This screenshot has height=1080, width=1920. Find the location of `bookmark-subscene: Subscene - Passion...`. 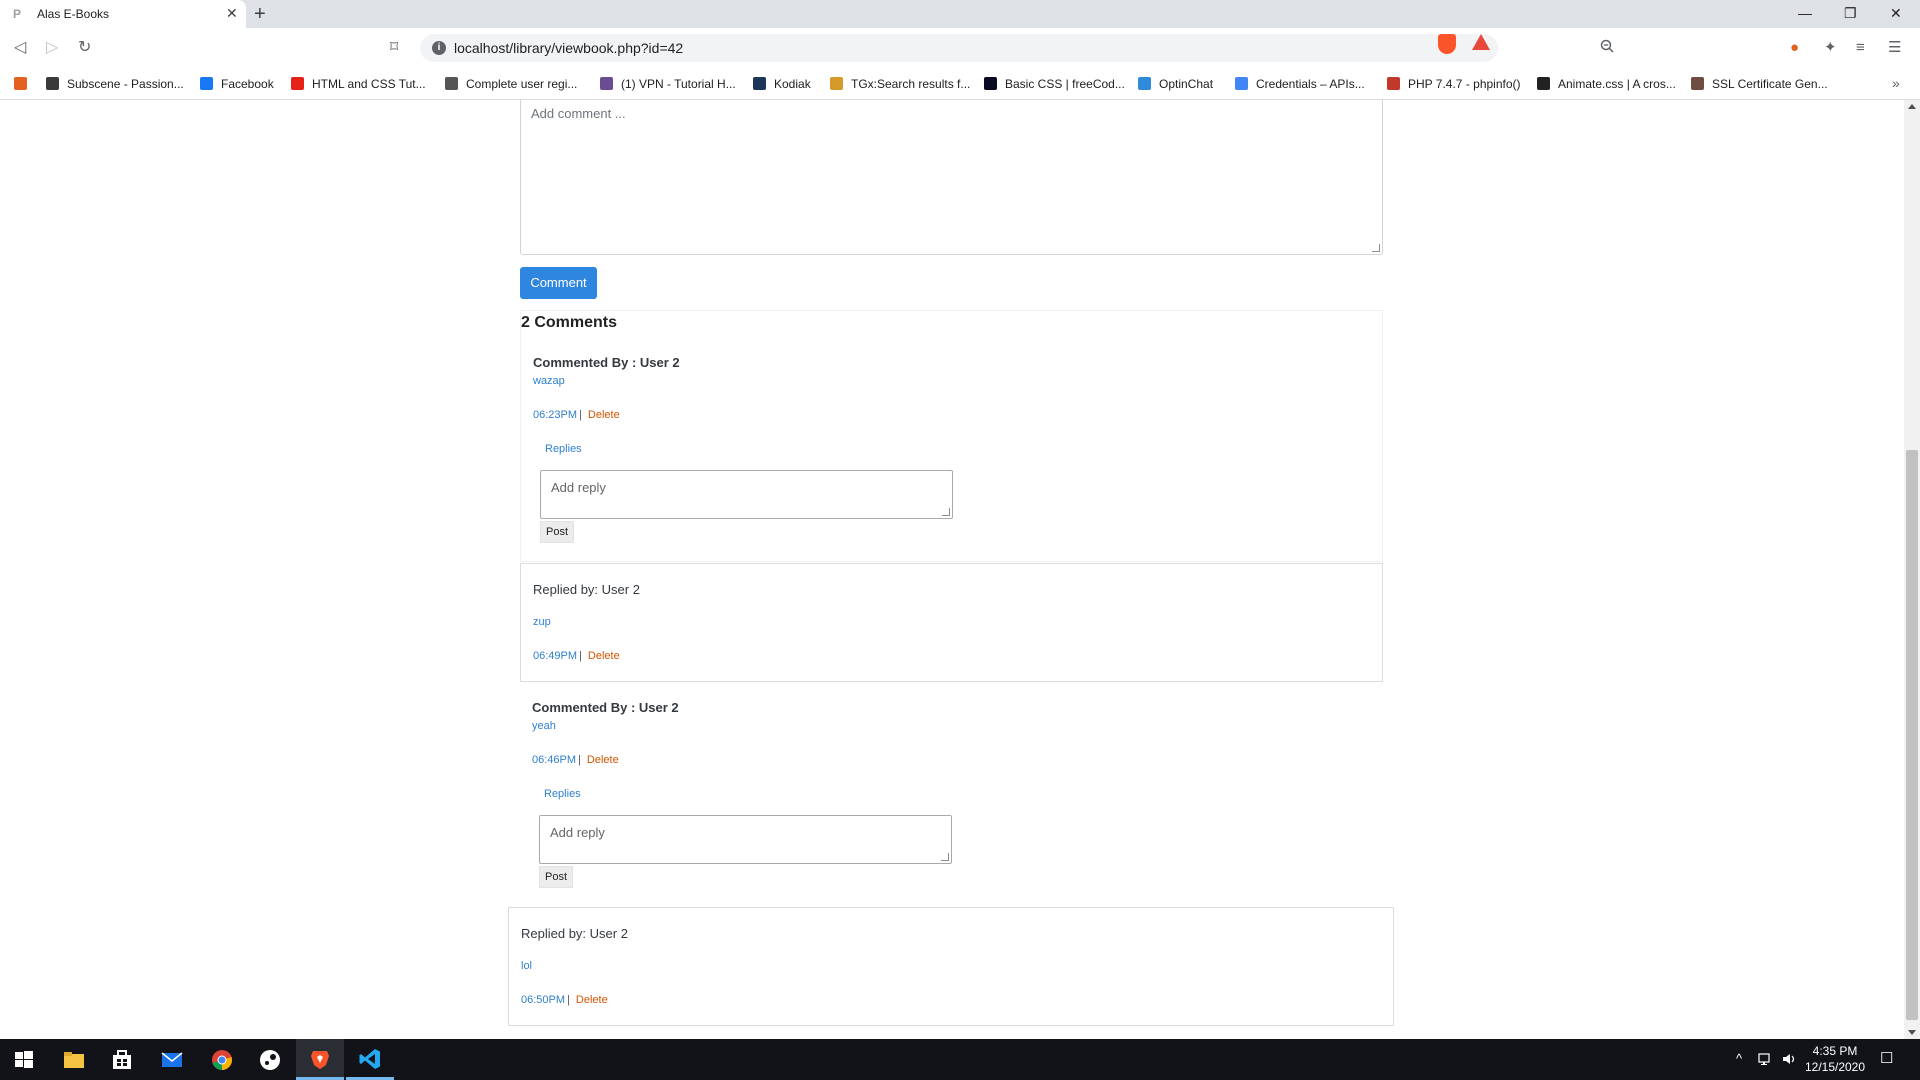

bookmark-subscene: Subscene - Passion... is located at coordinates (115, 84).